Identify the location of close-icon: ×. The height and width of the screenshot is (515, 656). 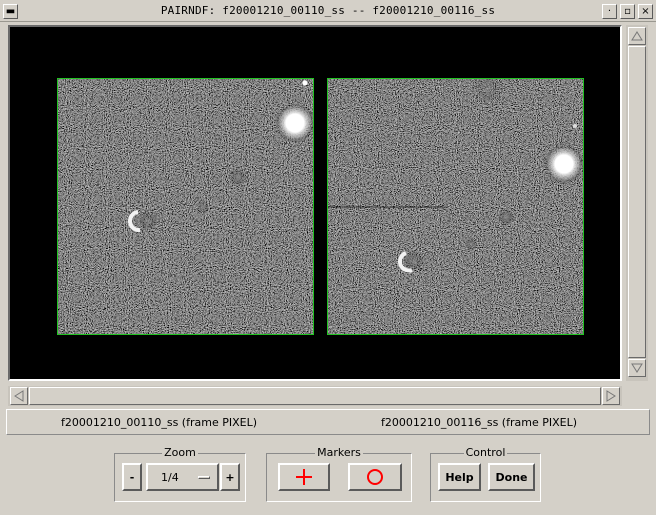
(645, 11).